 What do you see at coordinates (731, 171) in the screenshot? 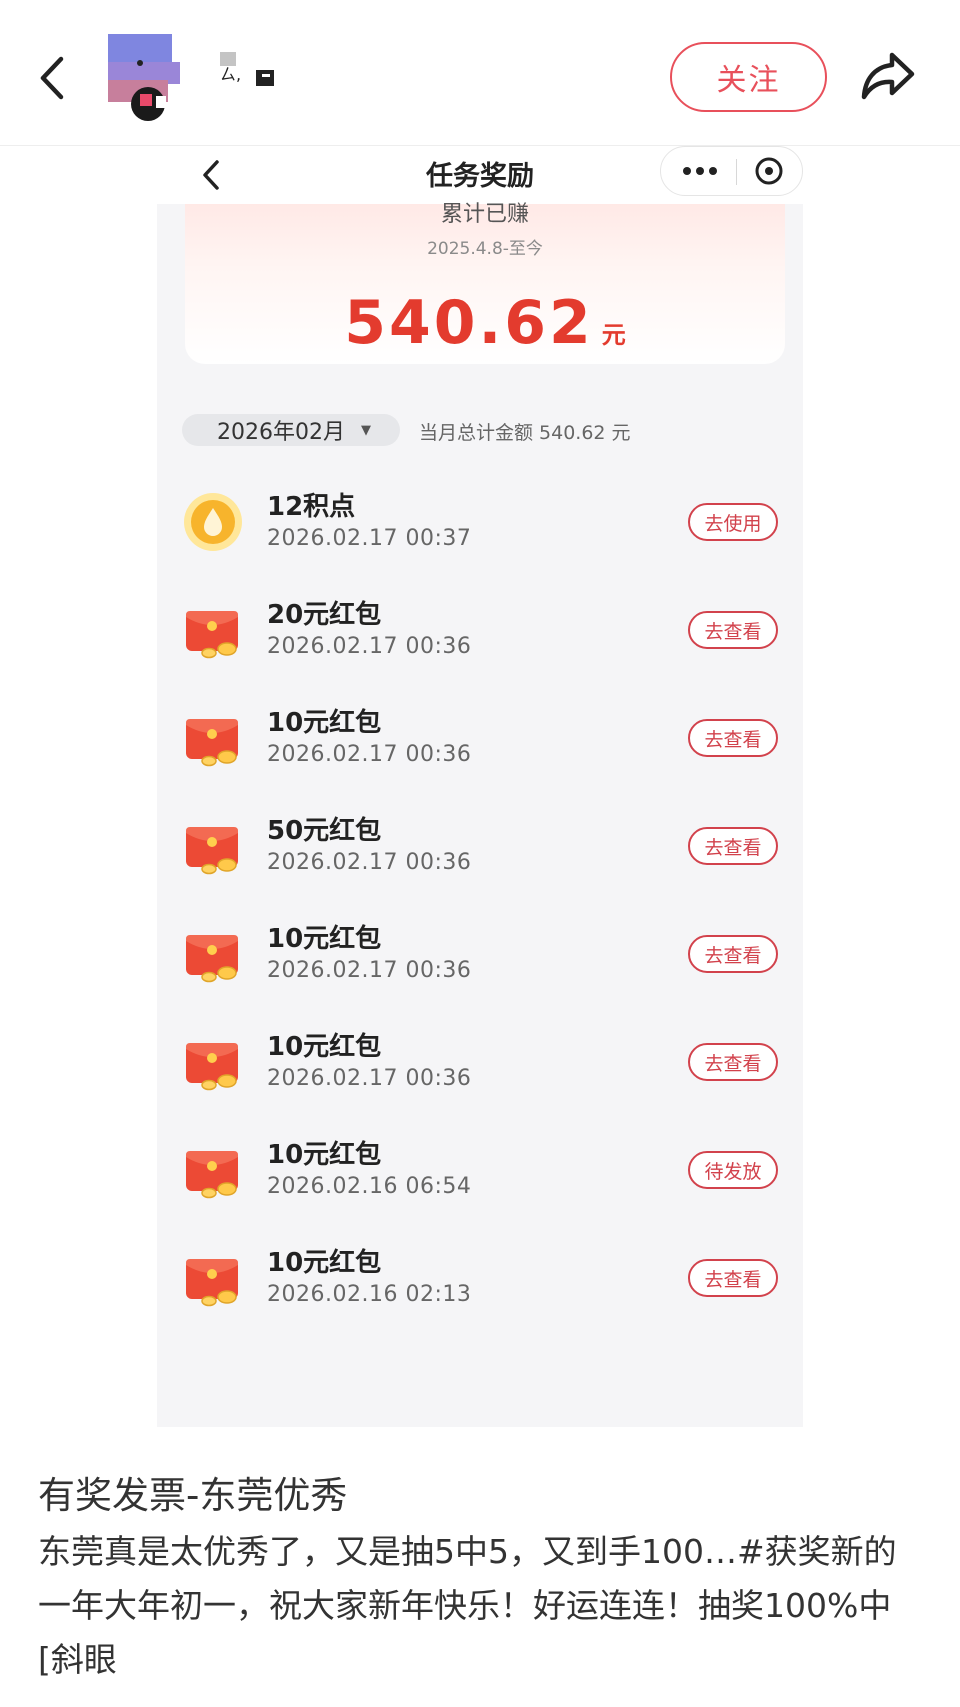
I see `capsule-menu` at bounding box center [731, 171].